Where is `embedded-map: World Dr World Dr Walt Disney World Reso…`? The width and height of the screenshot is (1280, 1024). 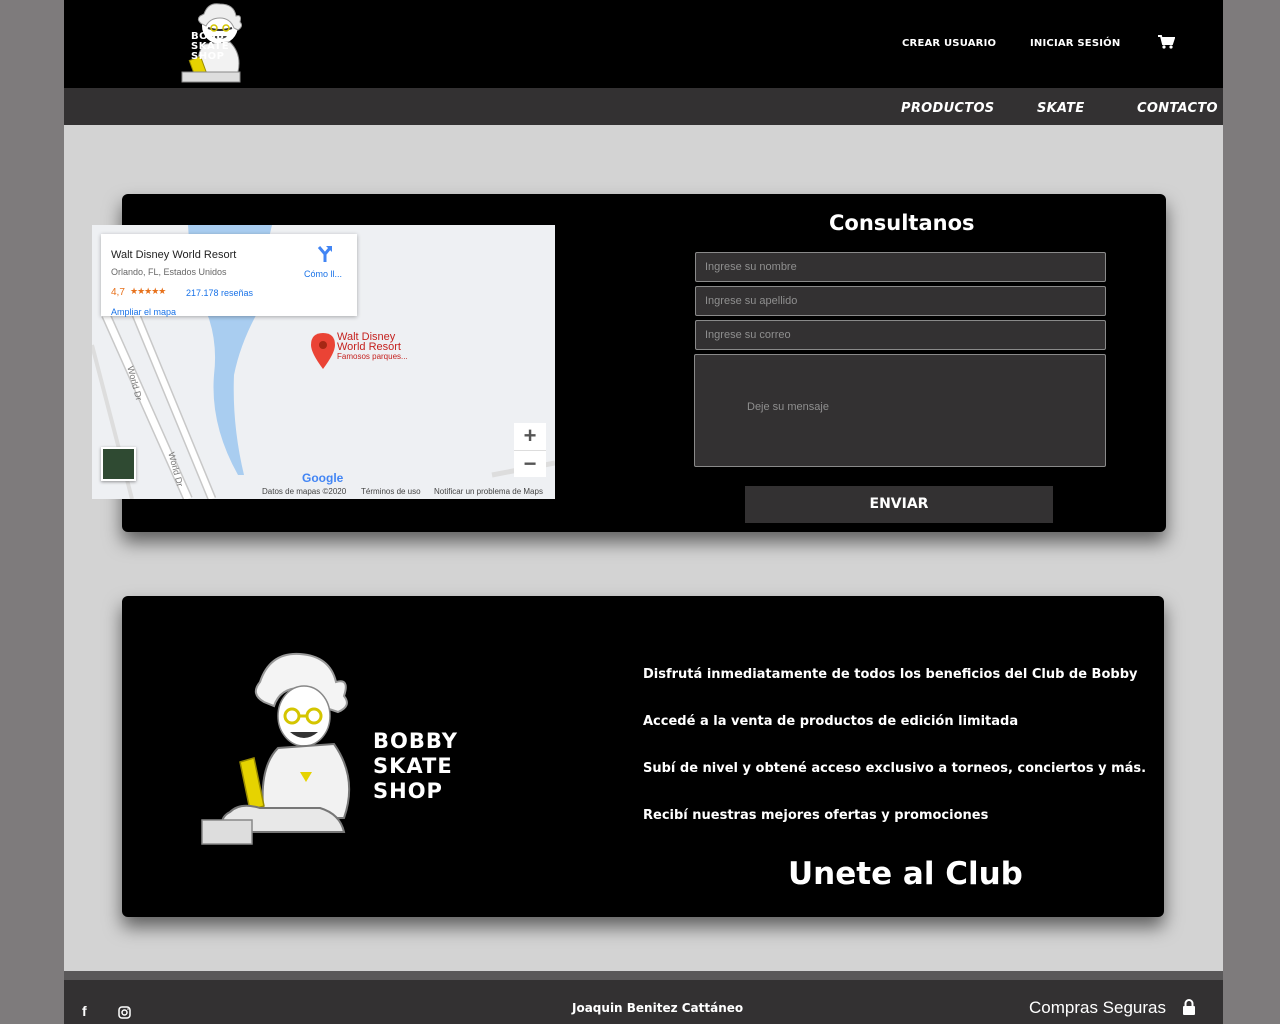
embedded-map: World Dr World Dr Walt Disney World Reso… is located at coordinates (323, 362).